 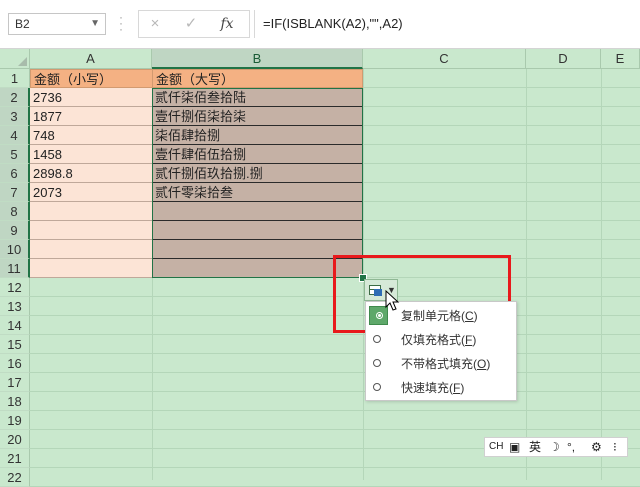 What do you see at coordinates (496, 447) in the screenshot?
I see `ime-mode: CH` at bounding box center [496, 447].